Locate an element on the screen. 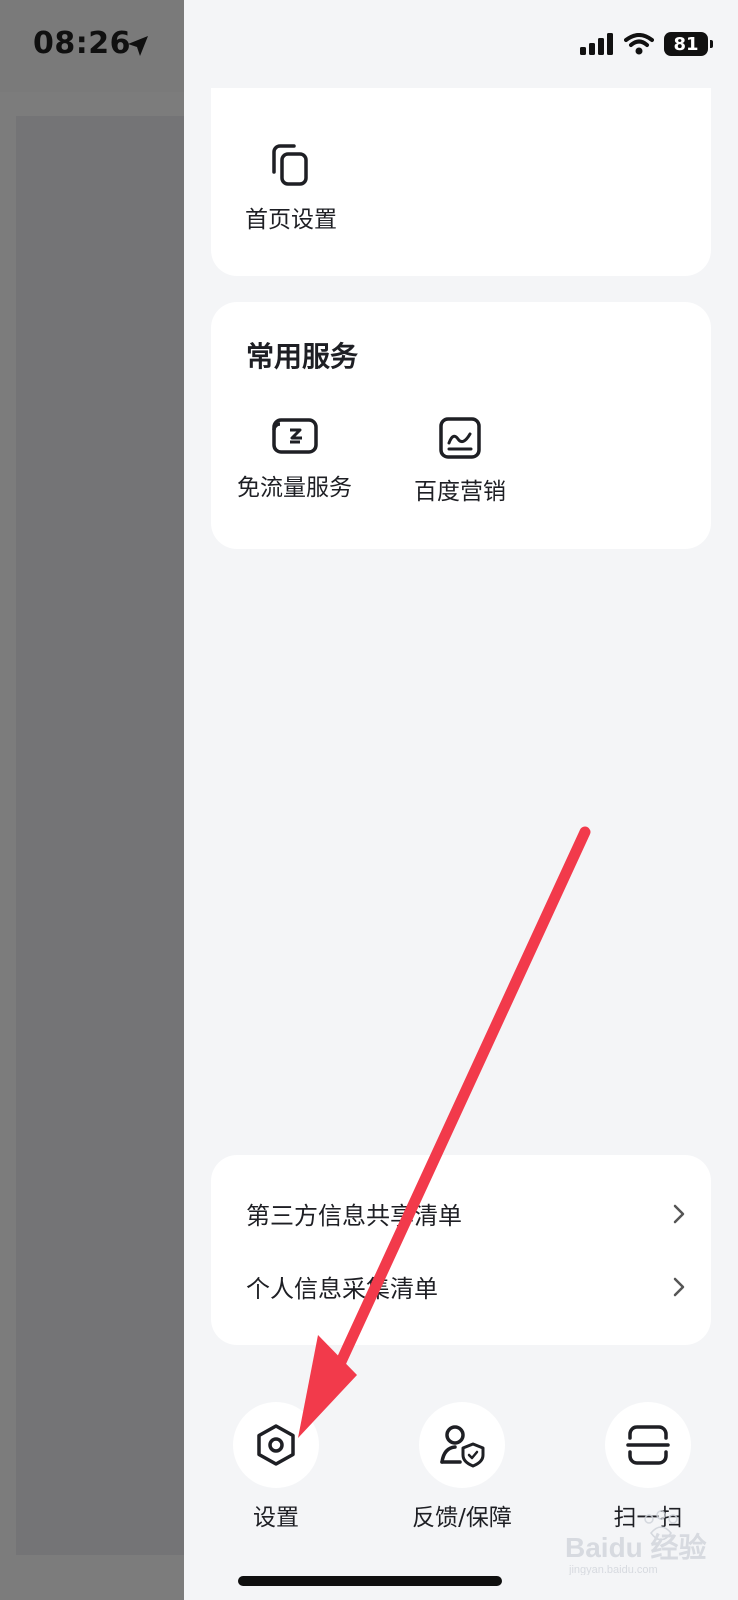 This screenshot has height=1600, width=738. baidu-marketing-item: 百度营销 is located at coordinates (460, 461).